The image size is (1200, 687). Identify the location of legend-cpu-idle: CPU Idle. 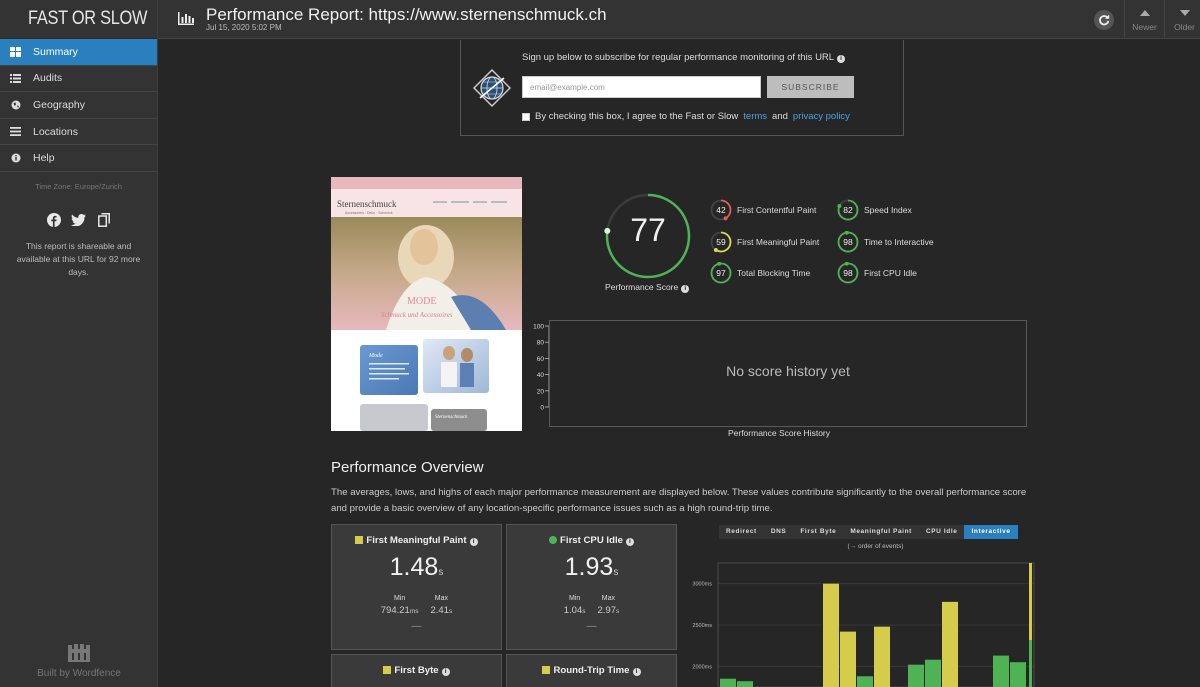
(941, 532).